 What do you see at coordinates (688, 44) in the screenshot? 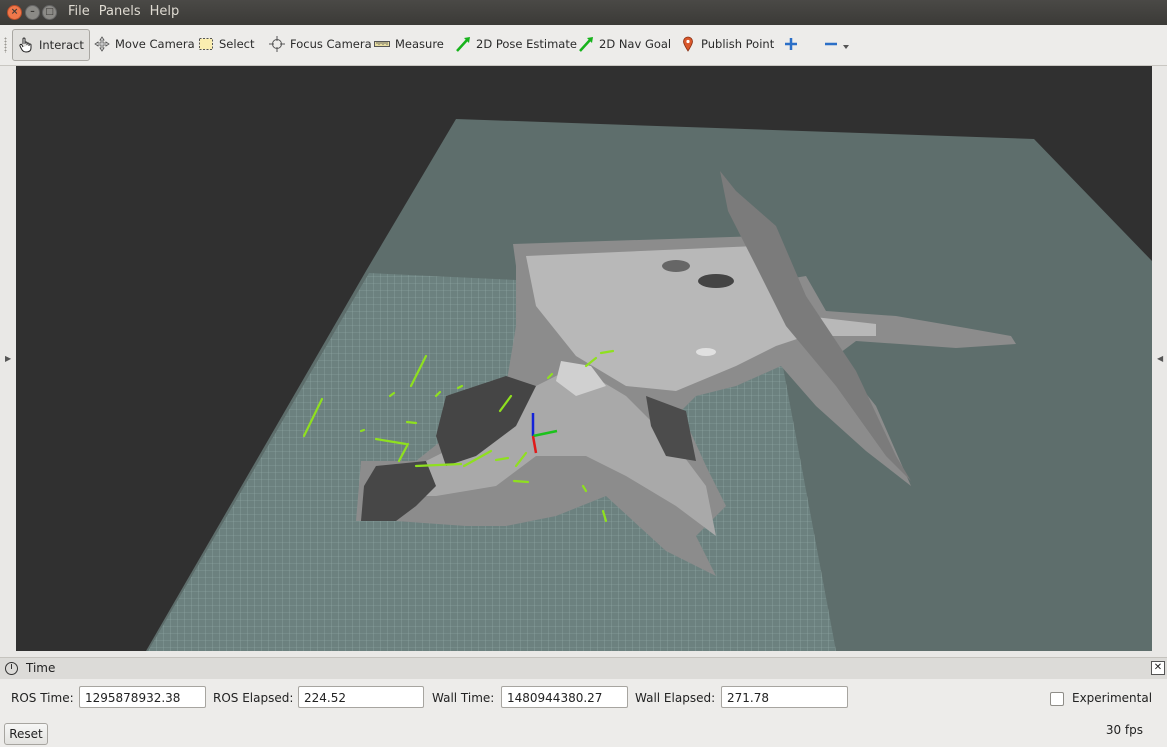
I see `map-pin-icon` at bounding box center [688, 44].